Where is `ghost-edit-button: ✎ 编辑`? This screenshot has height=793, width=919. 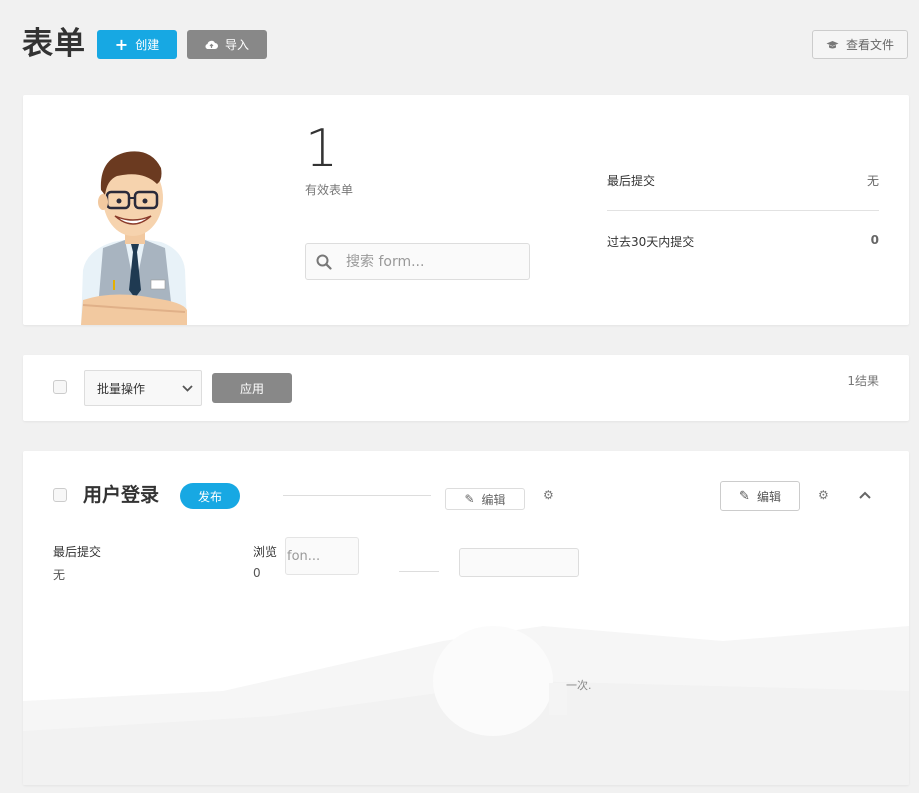 ghost-edit-button: ✎ 编辑 is located at coordinates (485, 499).